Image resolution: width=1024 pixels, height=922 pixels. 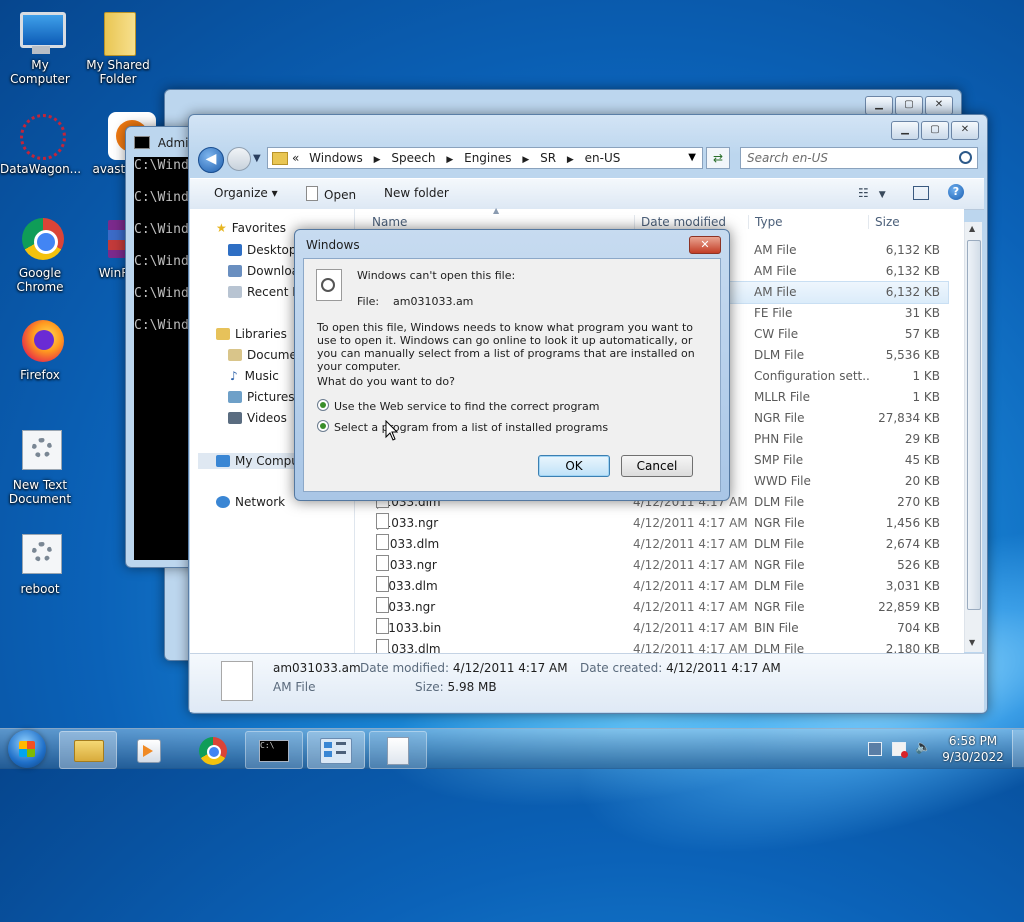 What do you see at coordinates (765, 222) in the screenshot?
I see `column-header-type: Type` at bounding box center [765, 222].